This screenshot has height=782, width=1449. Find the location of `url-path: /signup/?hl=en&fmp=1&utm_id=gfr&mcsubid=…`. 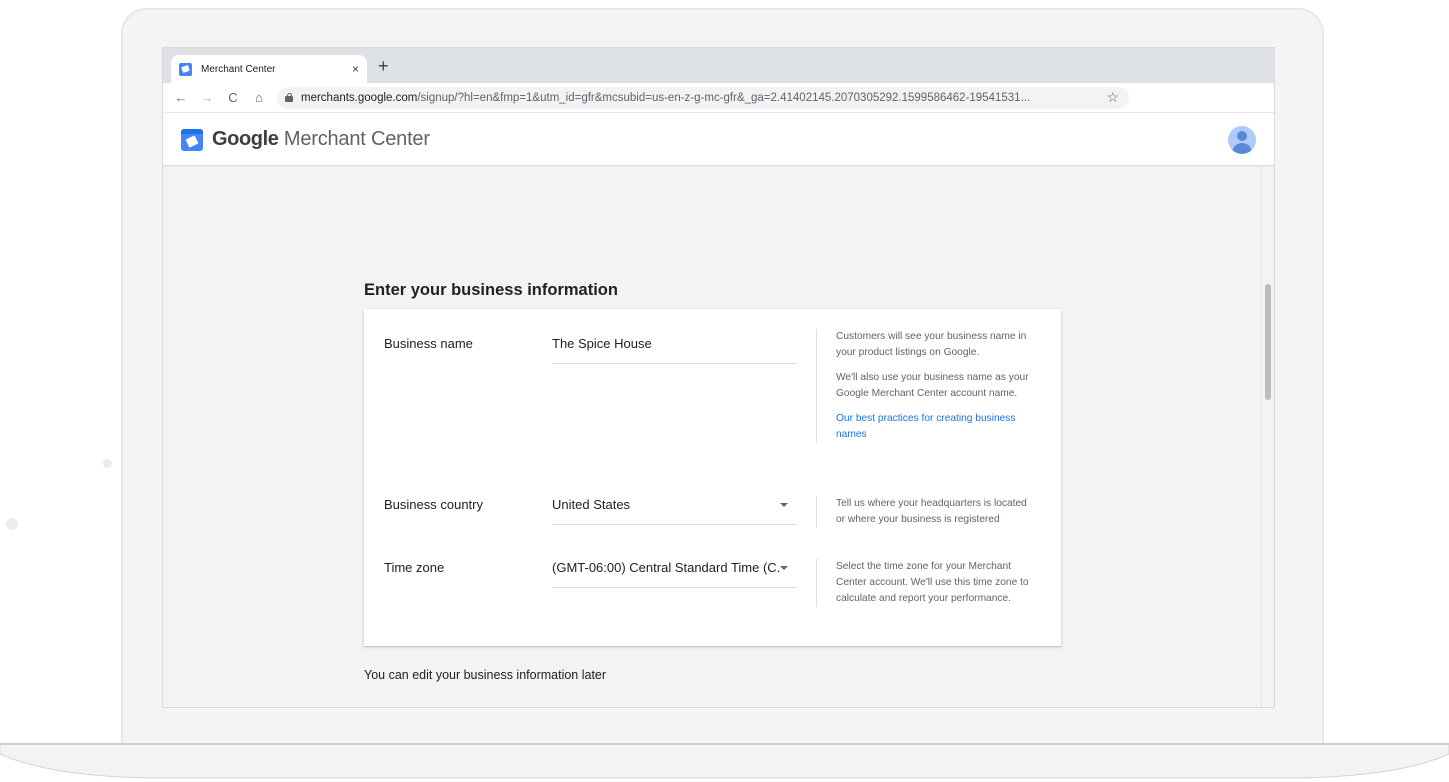

url-path: /signup/?hl=en&fmp=1&utm_id=gfr&mcsubid=… is located at coordinates (724, 97).